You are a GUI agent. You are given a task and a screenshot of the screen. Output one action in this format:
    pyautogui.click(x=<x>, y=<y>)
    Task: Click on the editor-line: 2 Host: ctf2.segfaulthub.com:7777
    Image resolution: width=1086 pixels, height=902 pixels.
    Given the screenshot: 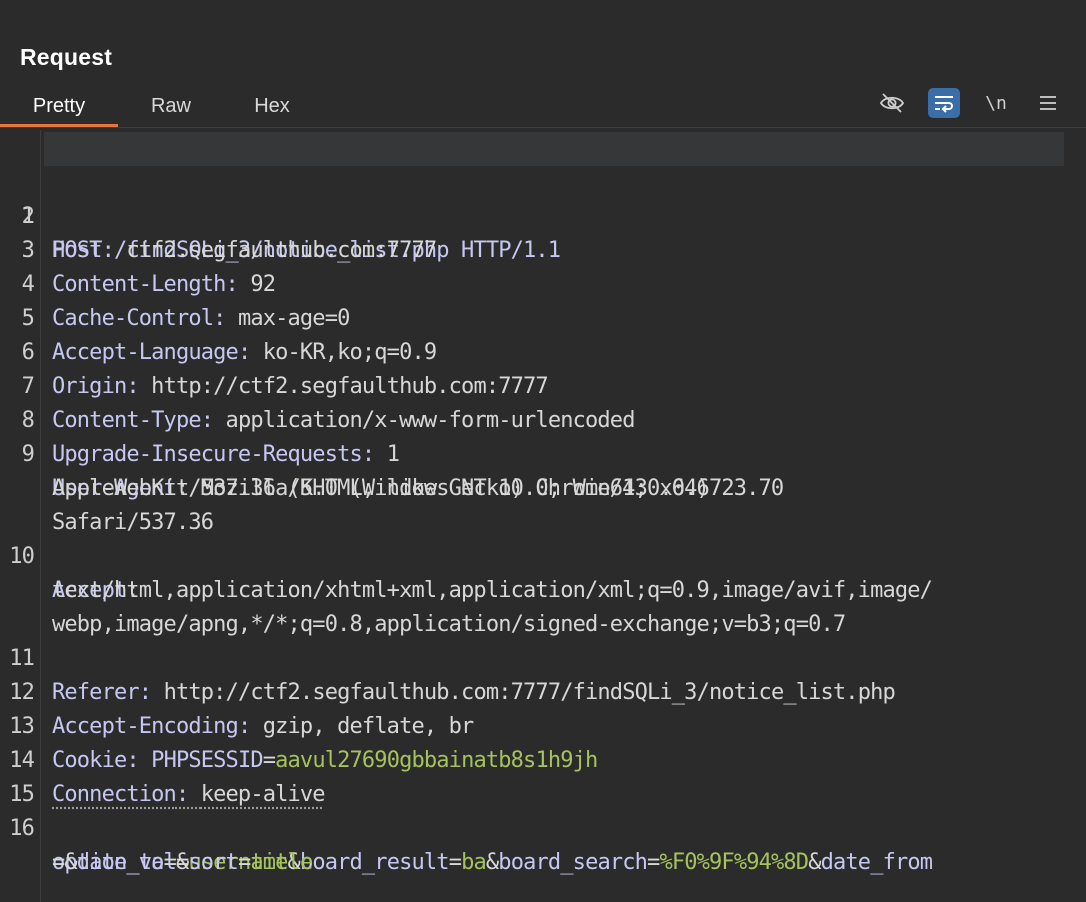 What is the action you would take?
    pyautogui.click(x=543, y=214)
    